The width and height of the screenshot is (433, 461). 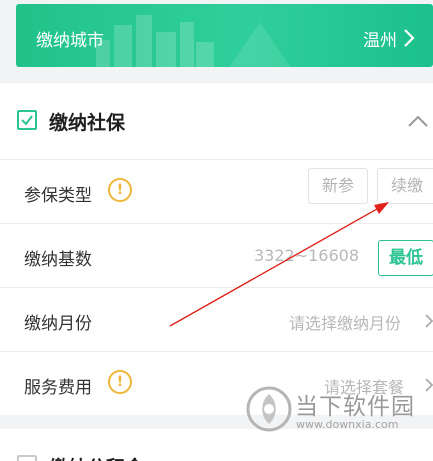 I want to click on city-label: 缴纳城市, so click(x=70, y=41).